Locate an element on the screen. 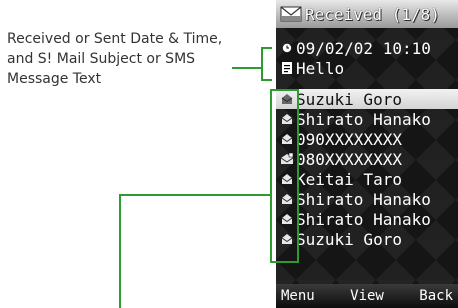 This screenshot has height=308, width=458. message-subject: Hello is located at coordinates (320, 68).